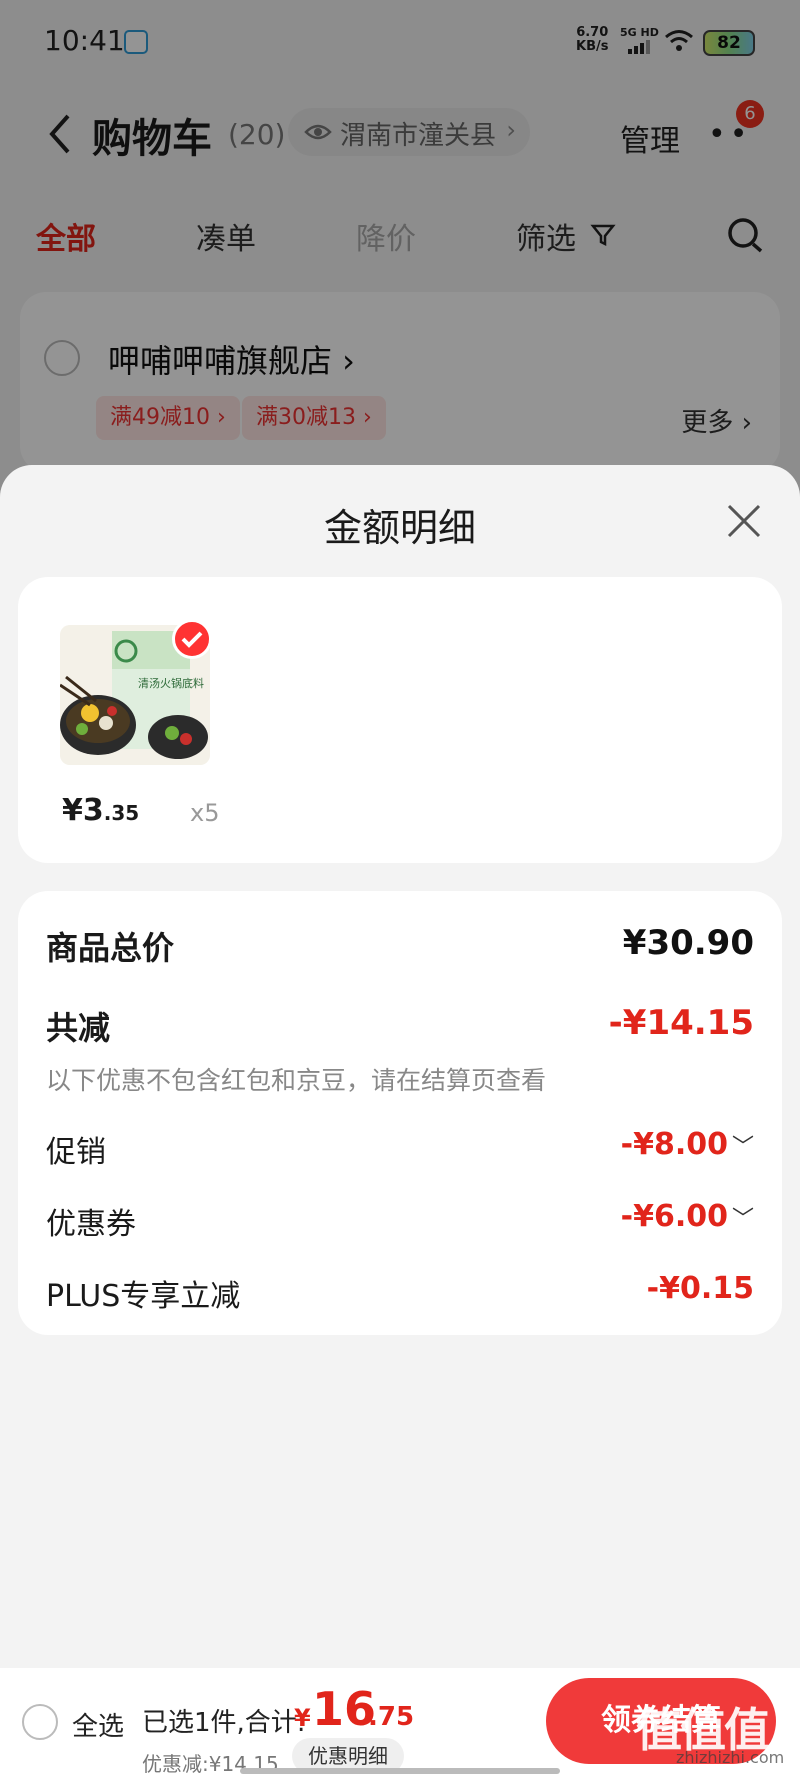 This screenshot has height=1777, width=800. What do you see at coordinates (730, 1757) in the screenshot?
I see `watermark-url: zhizhizhi.com` at bounding box center [730, 1757].